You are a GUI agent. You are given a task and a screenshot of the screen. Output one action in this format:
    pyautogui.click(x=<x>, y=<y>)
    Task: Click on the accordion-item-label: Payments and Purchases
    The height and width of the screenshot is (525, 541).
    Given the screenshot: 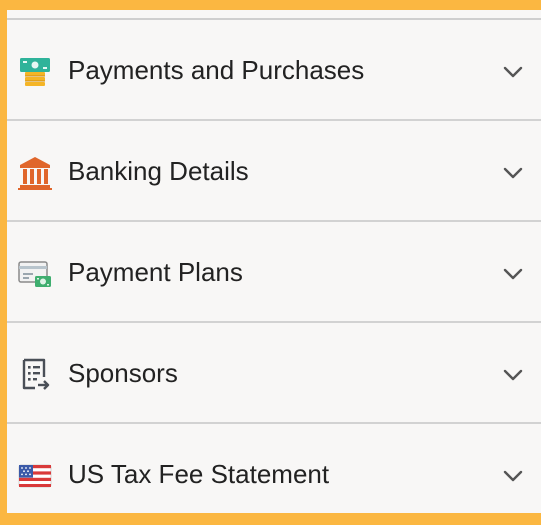 What is the action you would take?
    pyautogui.click(x=216, y=70)
    